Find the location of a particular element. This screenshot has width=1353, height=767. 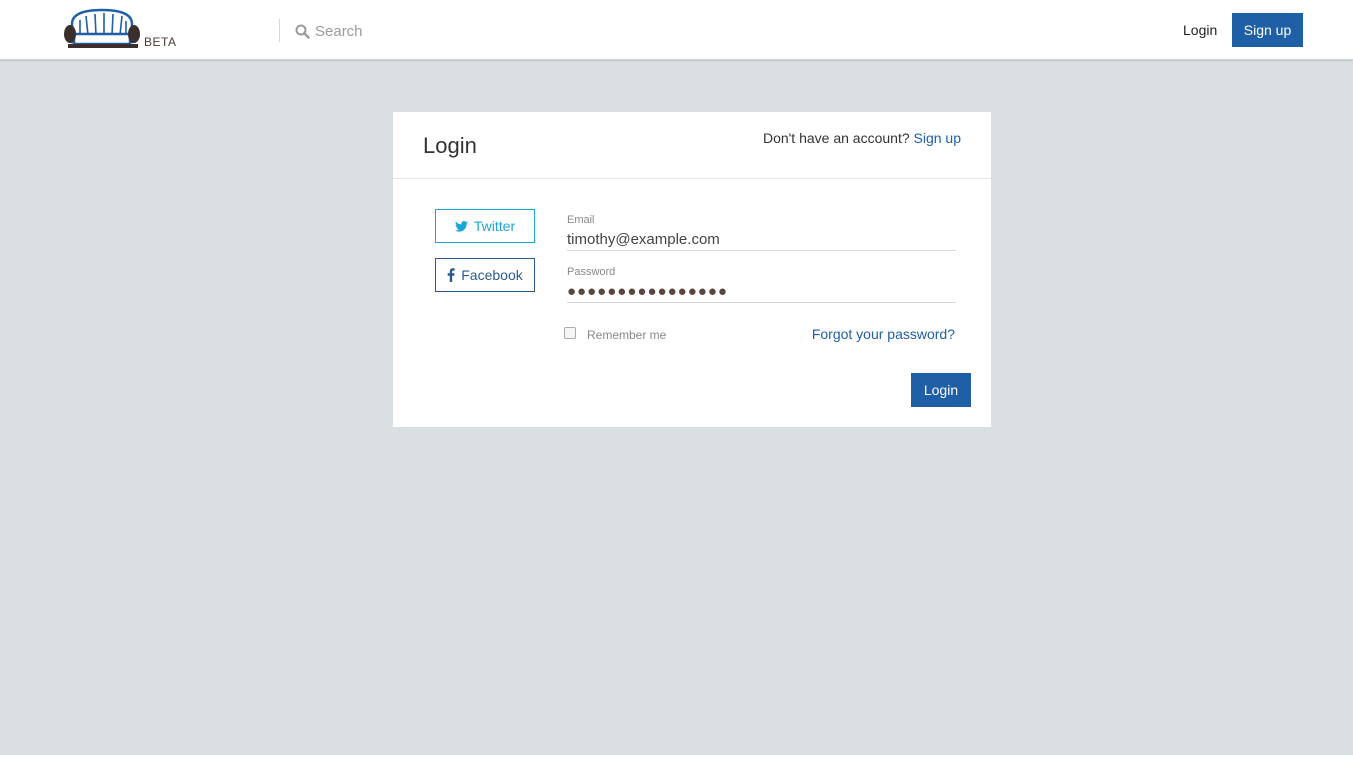

signup-prompt: Don't have an account? Sign up is located at coordinates (862, 138).